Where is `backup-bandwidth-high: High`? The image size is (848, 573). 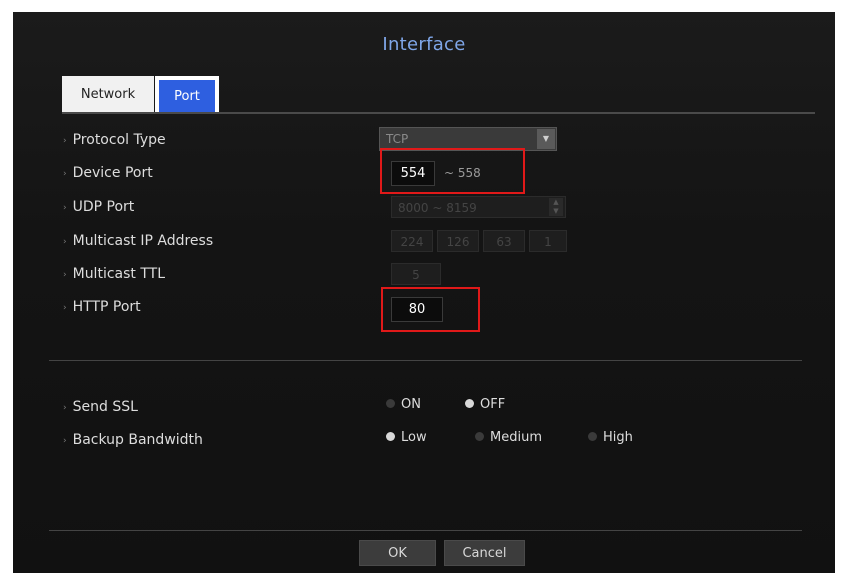
backup-bandwidth-high: High is located at coordinates (610, 438).